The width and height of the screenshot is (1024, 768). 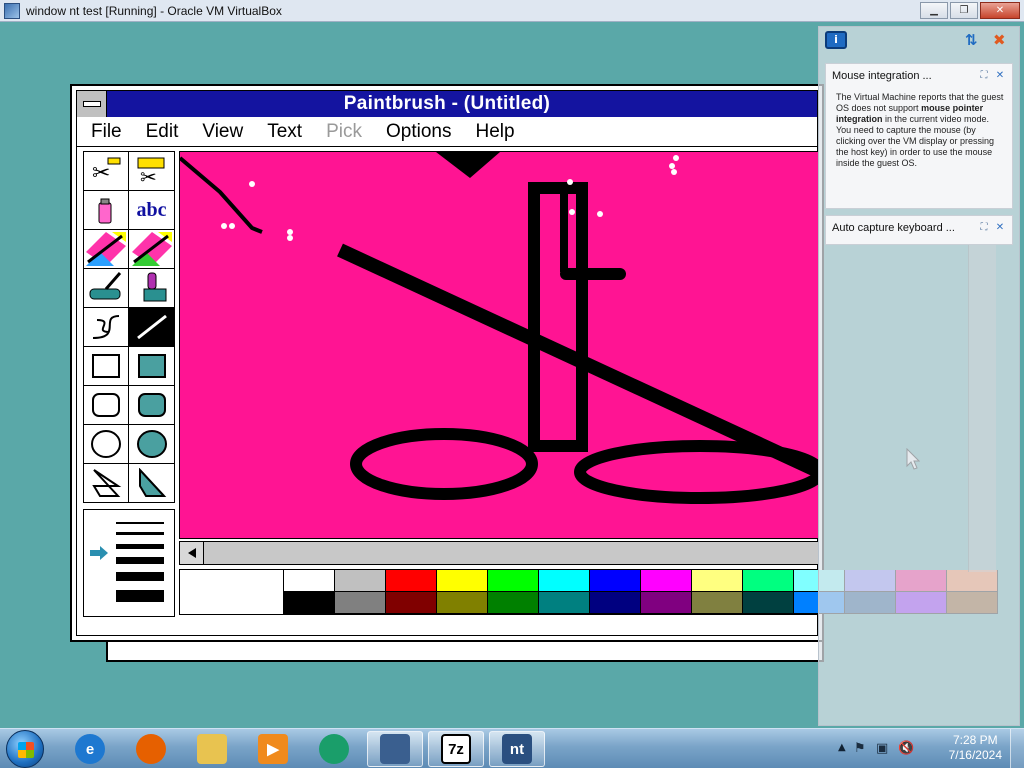 I want to click on internet-explorer-icon: e, so click(x=90, y=749).